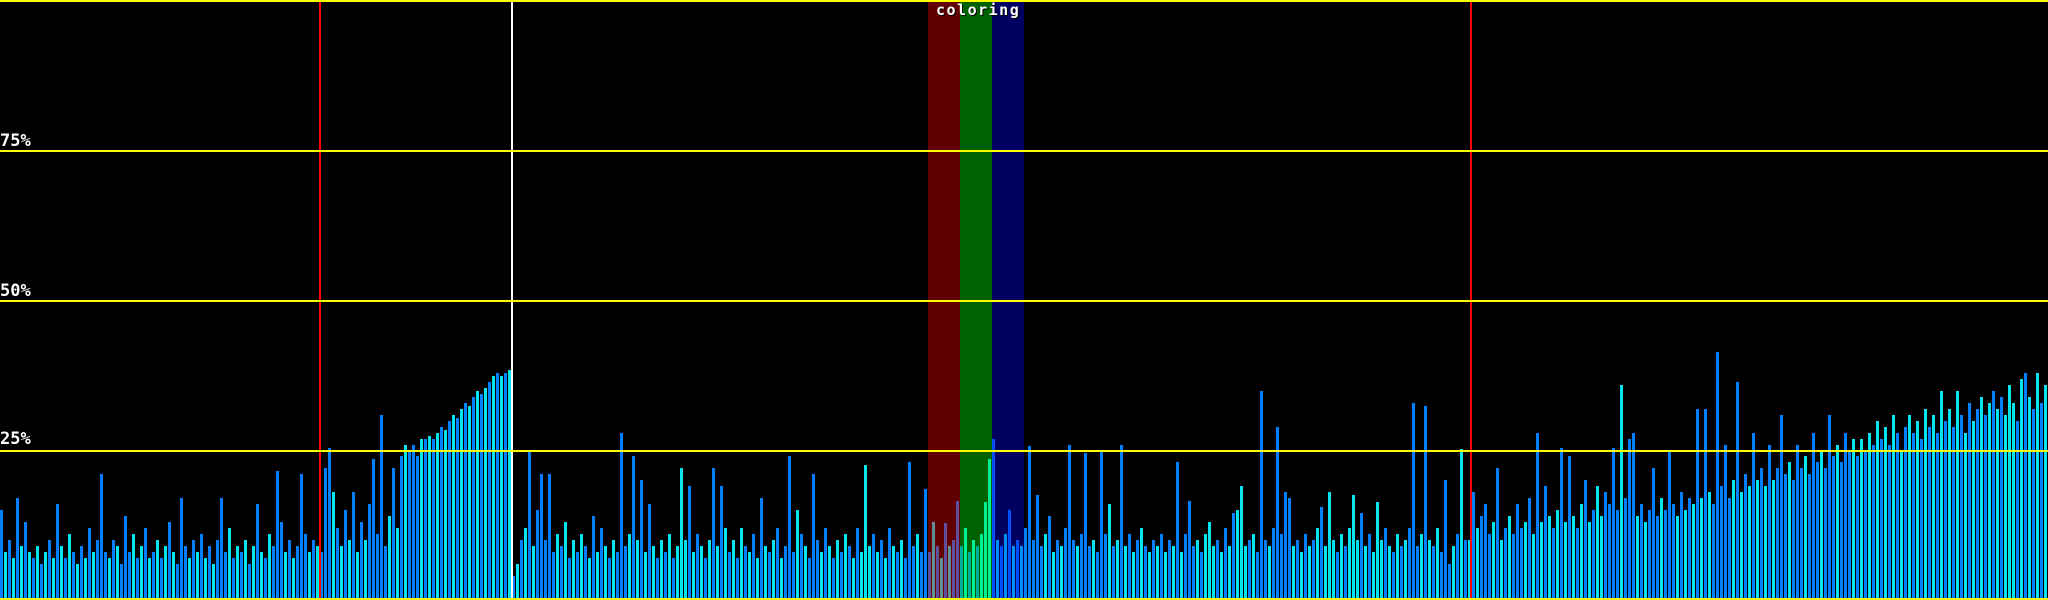  Describe the element at coordinates (1024, 1) in the screenshot. I see `top-border` at that location.